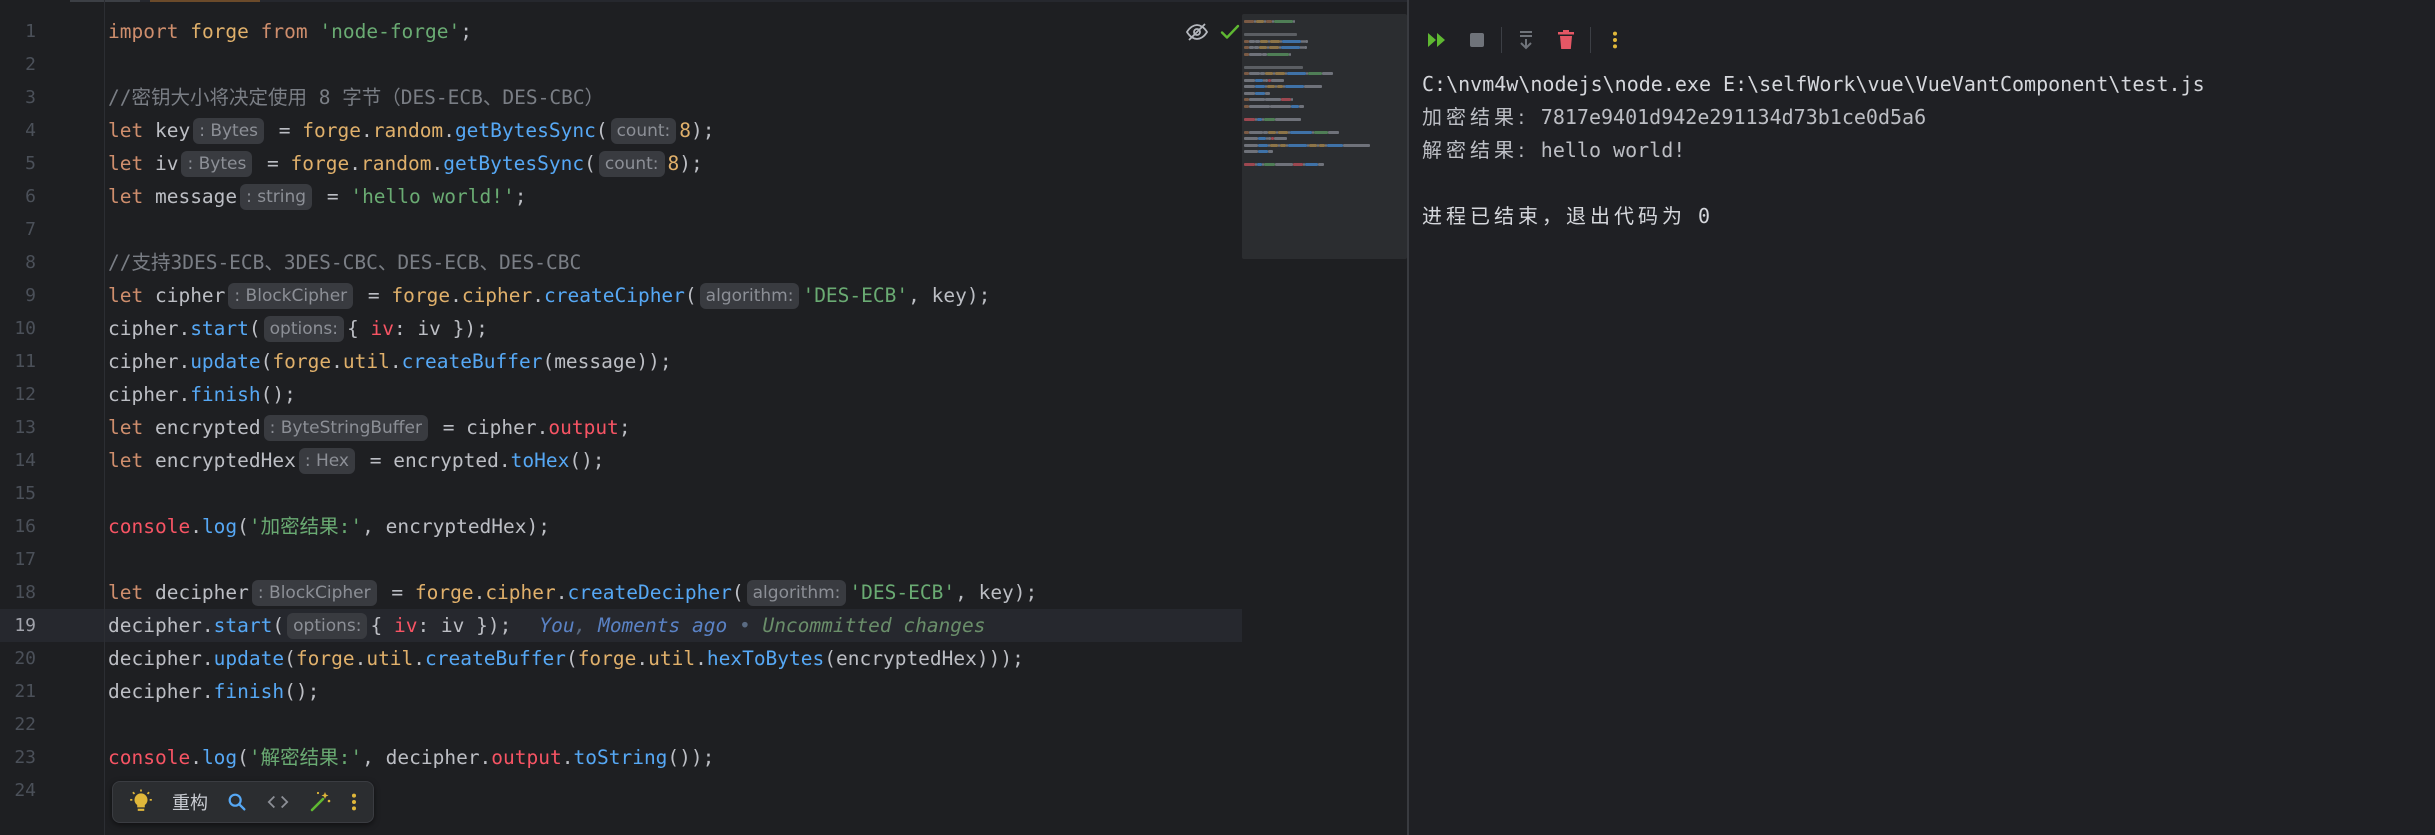 The height and width of the screenshot is (835, 2435). What do you see at coordinates (18, 361) in the screenshot?
I see `line-number: 11` at bounding box center [18, 361].